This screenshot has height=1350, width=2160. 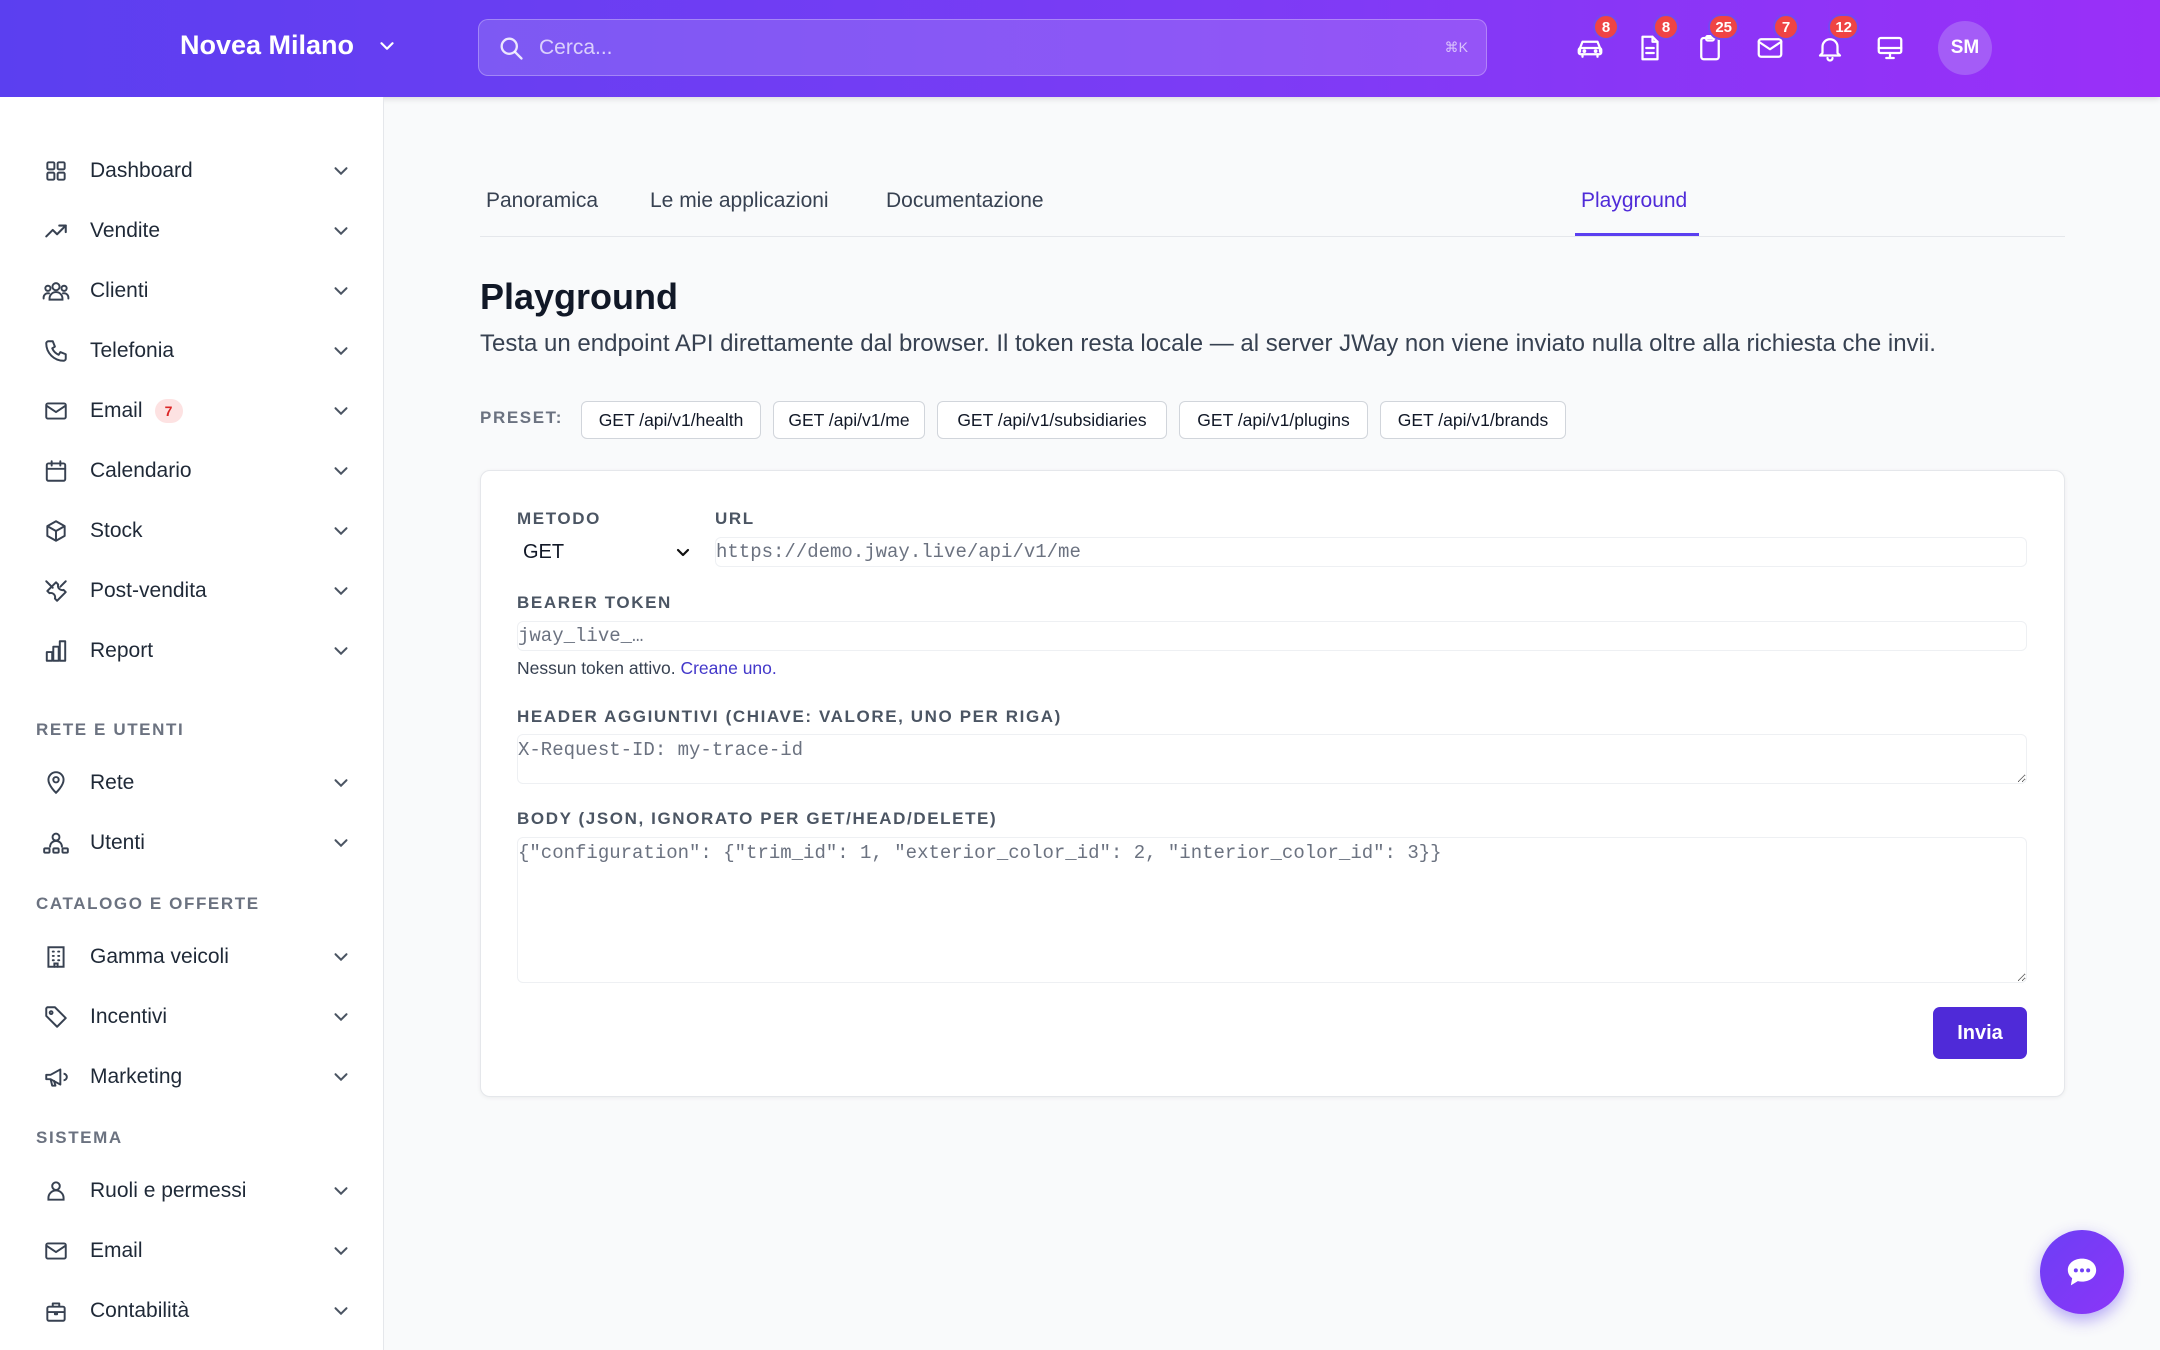 I want to click on sidebar-item-label: Gamma veicoli, so click(x=159, y=956).